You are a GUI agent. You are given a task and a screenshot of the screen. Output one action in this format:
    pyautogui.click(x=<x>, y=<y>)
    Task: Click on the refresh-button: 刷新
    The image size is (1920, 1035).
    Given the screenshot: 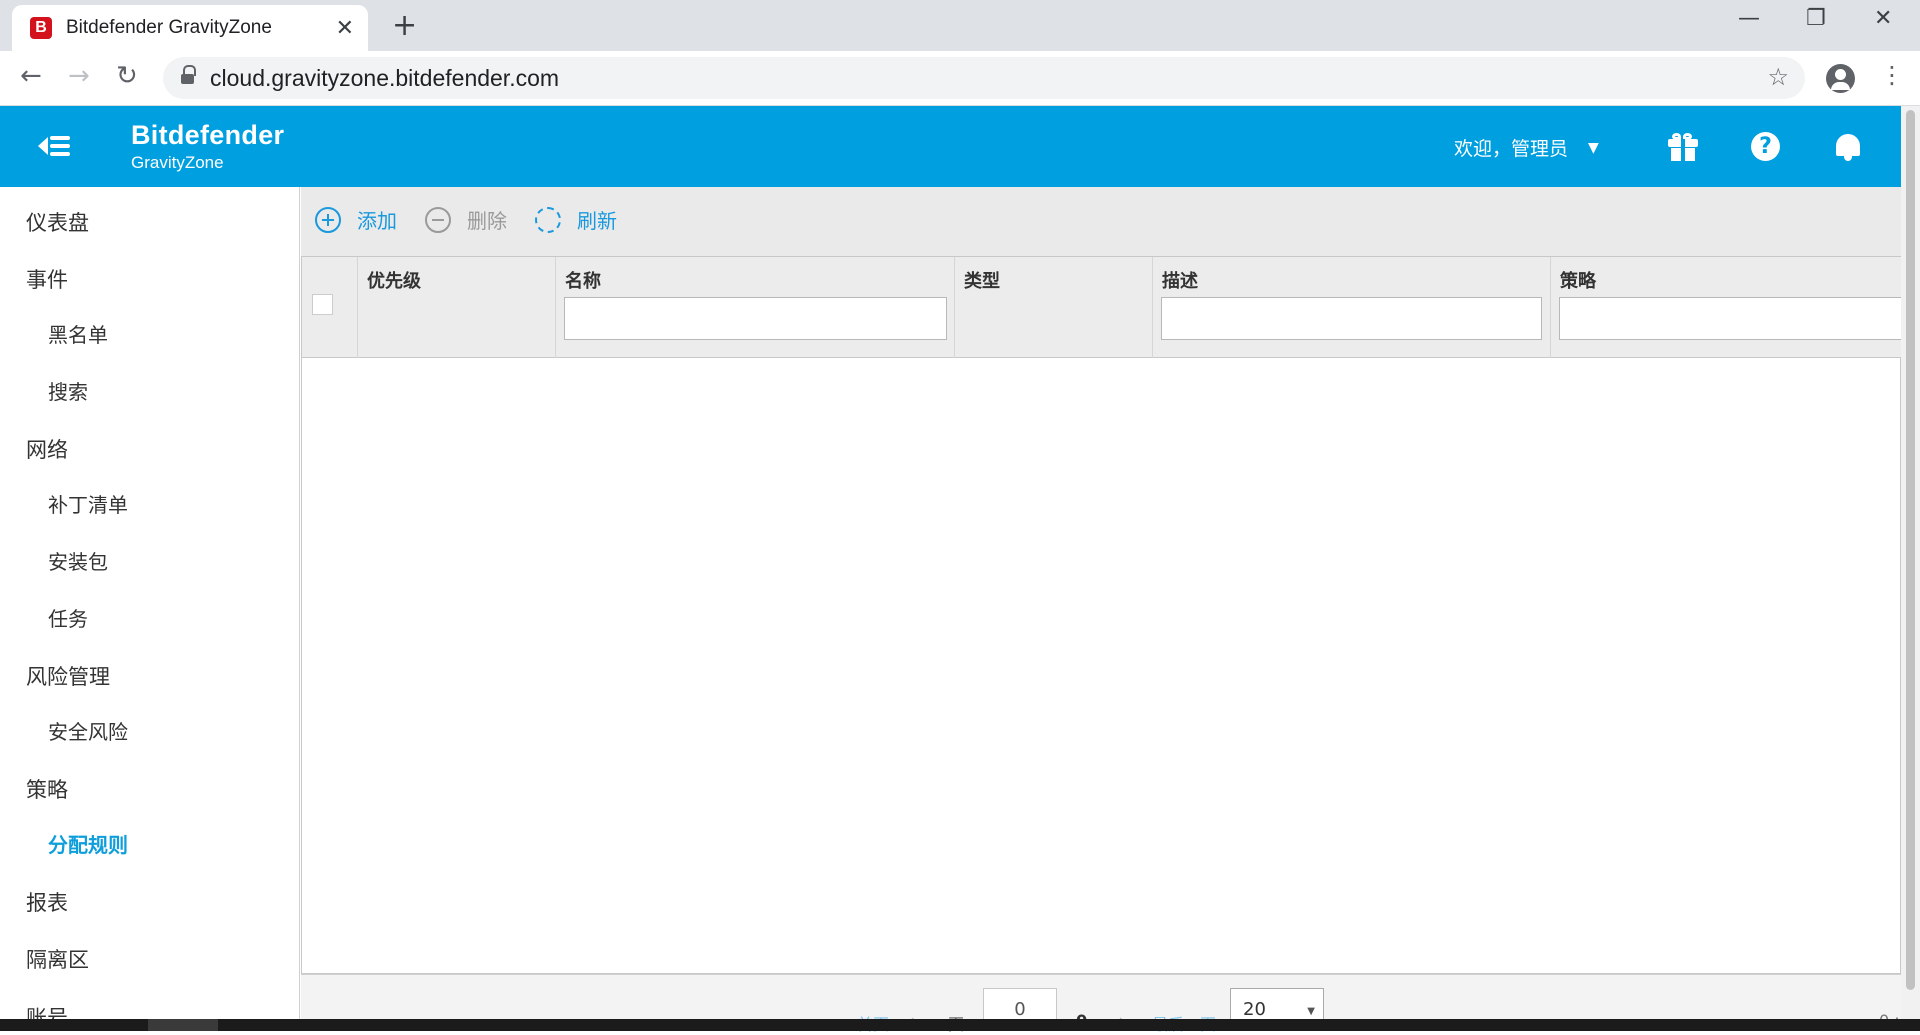 What is the action you would take?
    pyautogui.click(x=576, y=219)
    